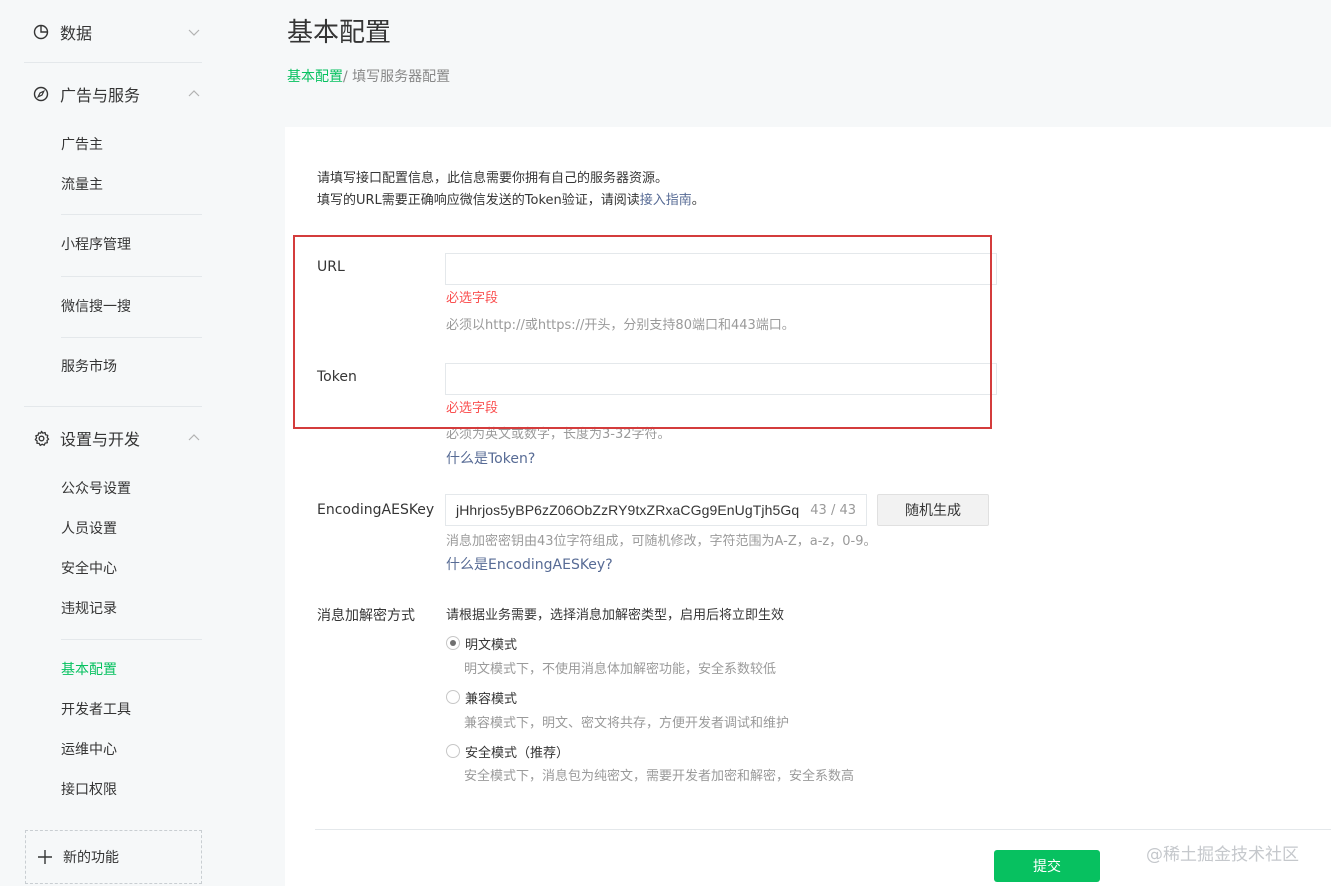 This screenshot has width=1331, height=886. What do you see at coordinates (491, 699) in the screenshot?
I see `radio-compatible-label: 兼容模式` at bounding box center [491, 699].